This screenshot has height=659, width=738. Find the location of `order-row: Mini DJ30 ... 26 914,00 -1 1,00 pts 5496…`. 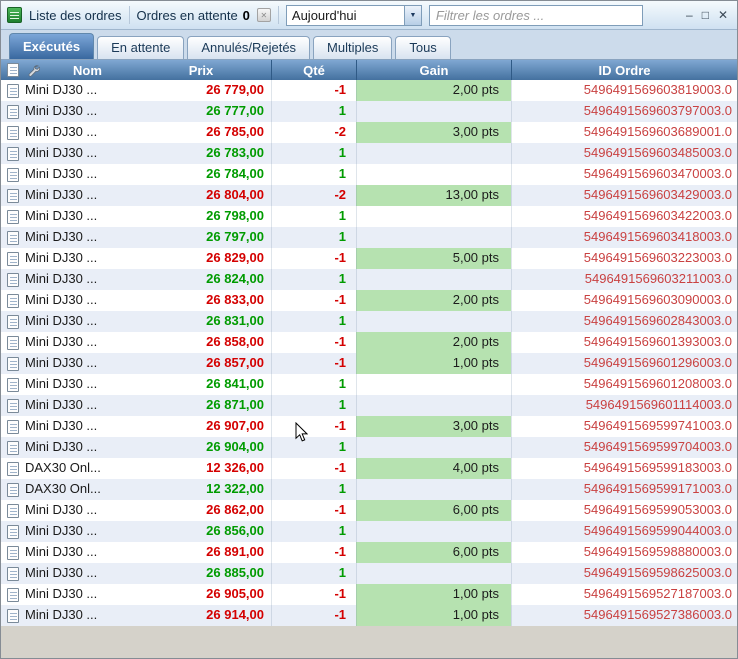

order-row: Mini DJ30 ... 26 914,00 -1 1,00 pts 5496… is located at coordinates (369, 615).